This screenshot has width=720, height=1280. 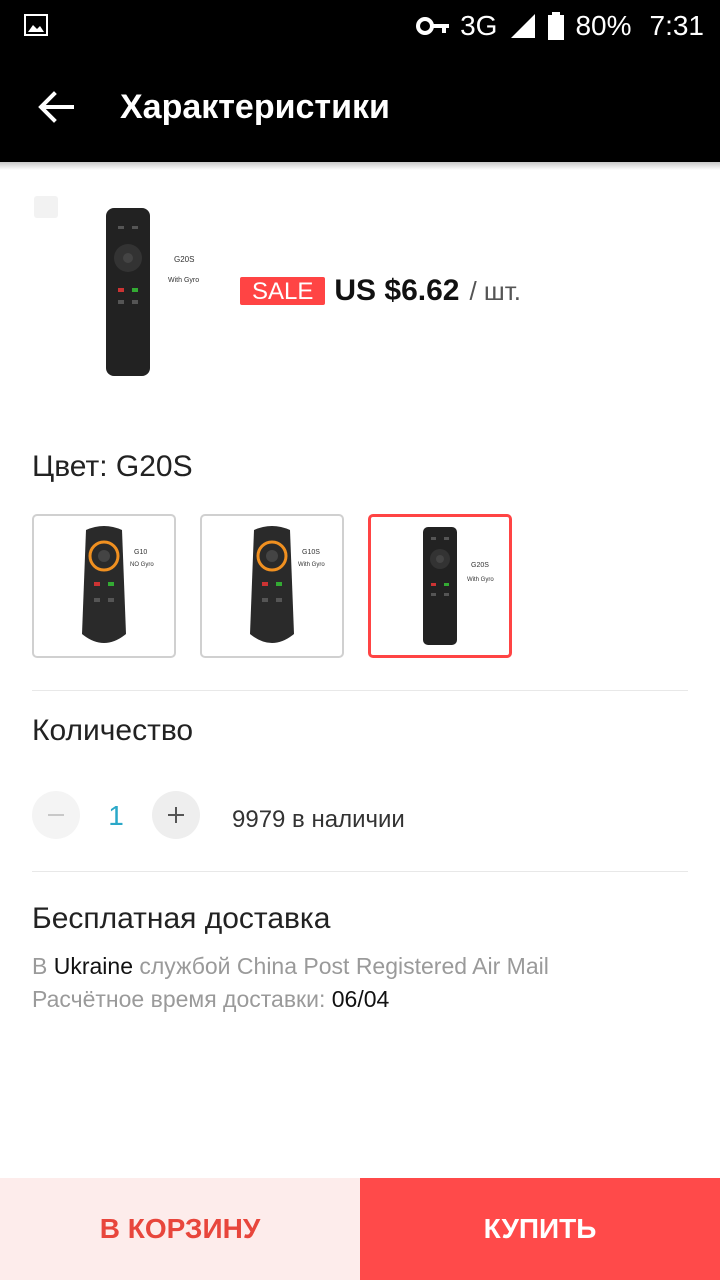 What do you see at coordinates (677, 25) in the screenshot?
I see `clock: 7:31` at bounding box center [677, 25].